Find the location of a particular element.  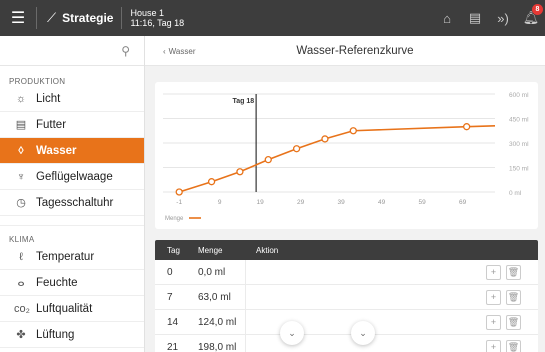

sidebar-item-label: Futter is located at coordinates (51, 124).